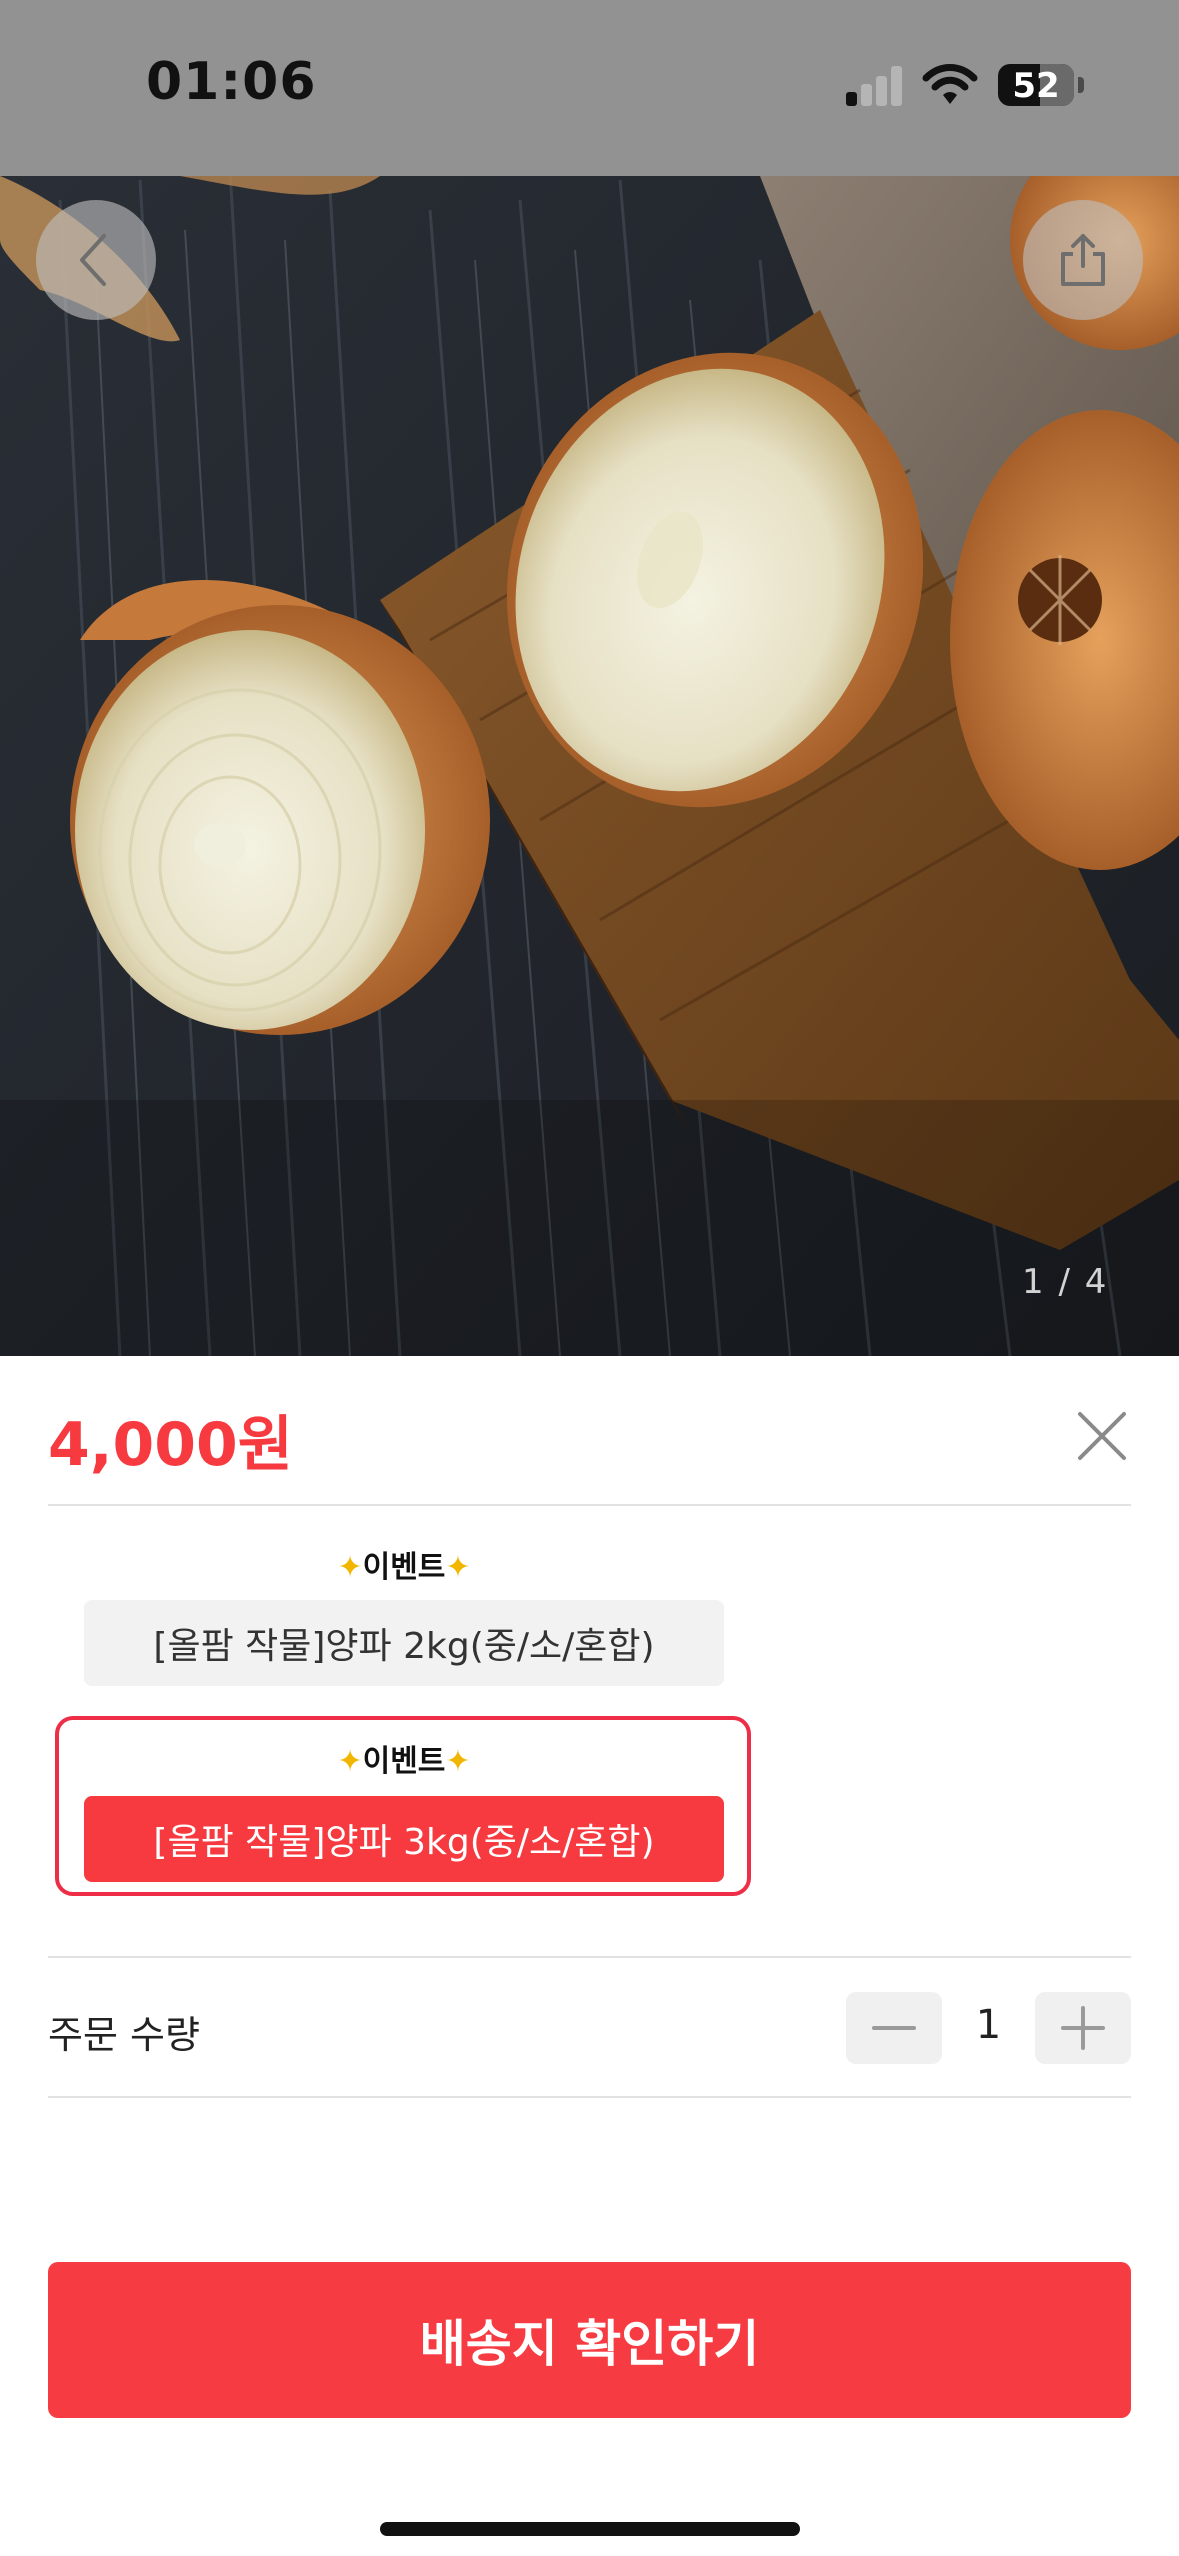 This screenshot has width=1179, height=2556. What do you see at coordinates (404, 1839) in the screenshot?
I see `option-item-3kg: [올팜 작물]양파 3kg(중/소/혼합)` at bounding box center [404, 1839].